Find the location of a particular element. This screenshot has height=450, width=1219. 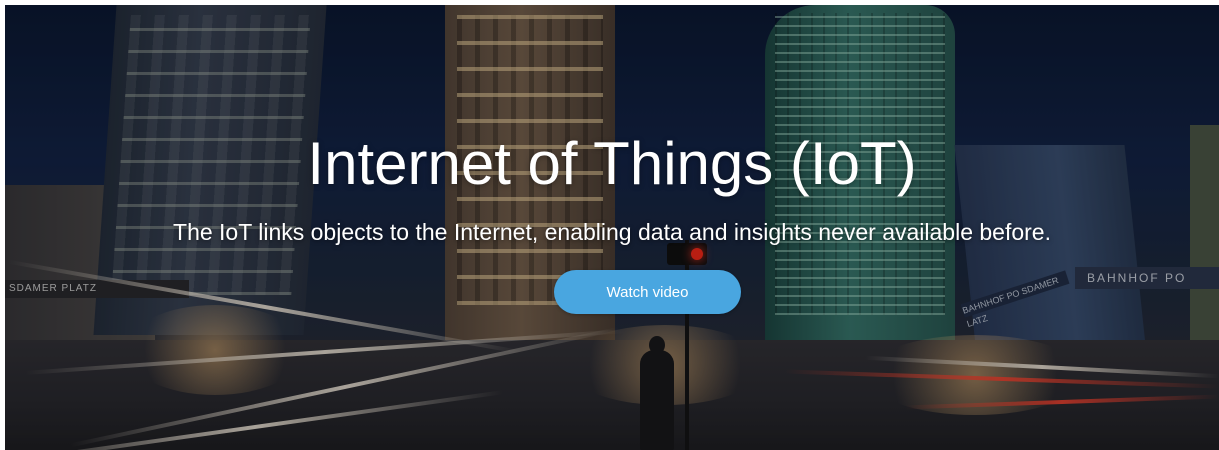

watch-video-button: Watch video is located at coordinates (647, 292).